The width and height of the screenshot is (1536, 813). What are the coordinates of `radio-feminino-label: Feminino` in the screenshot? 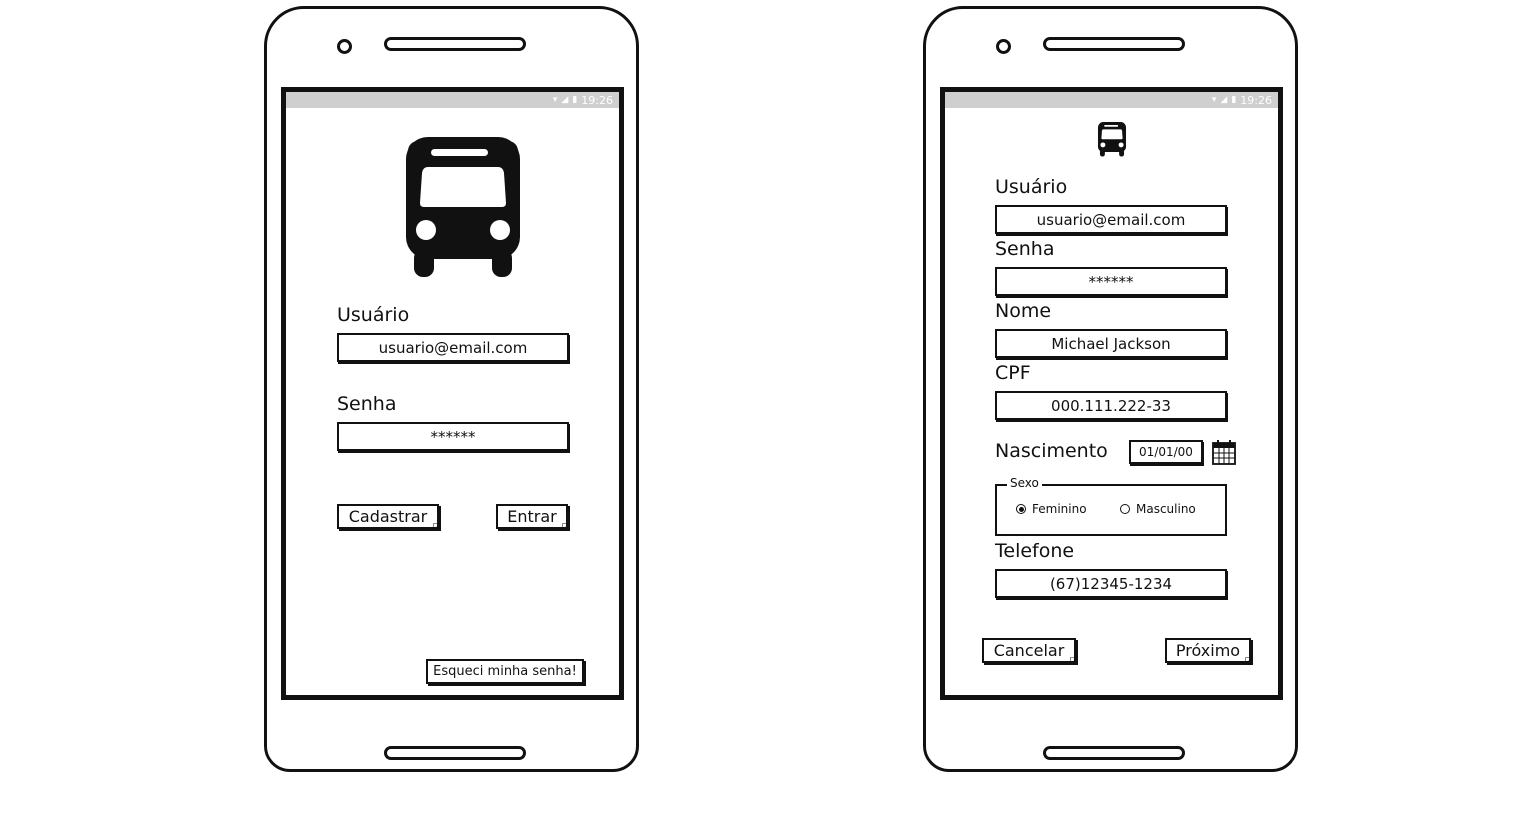 It's located at (1059, 509).